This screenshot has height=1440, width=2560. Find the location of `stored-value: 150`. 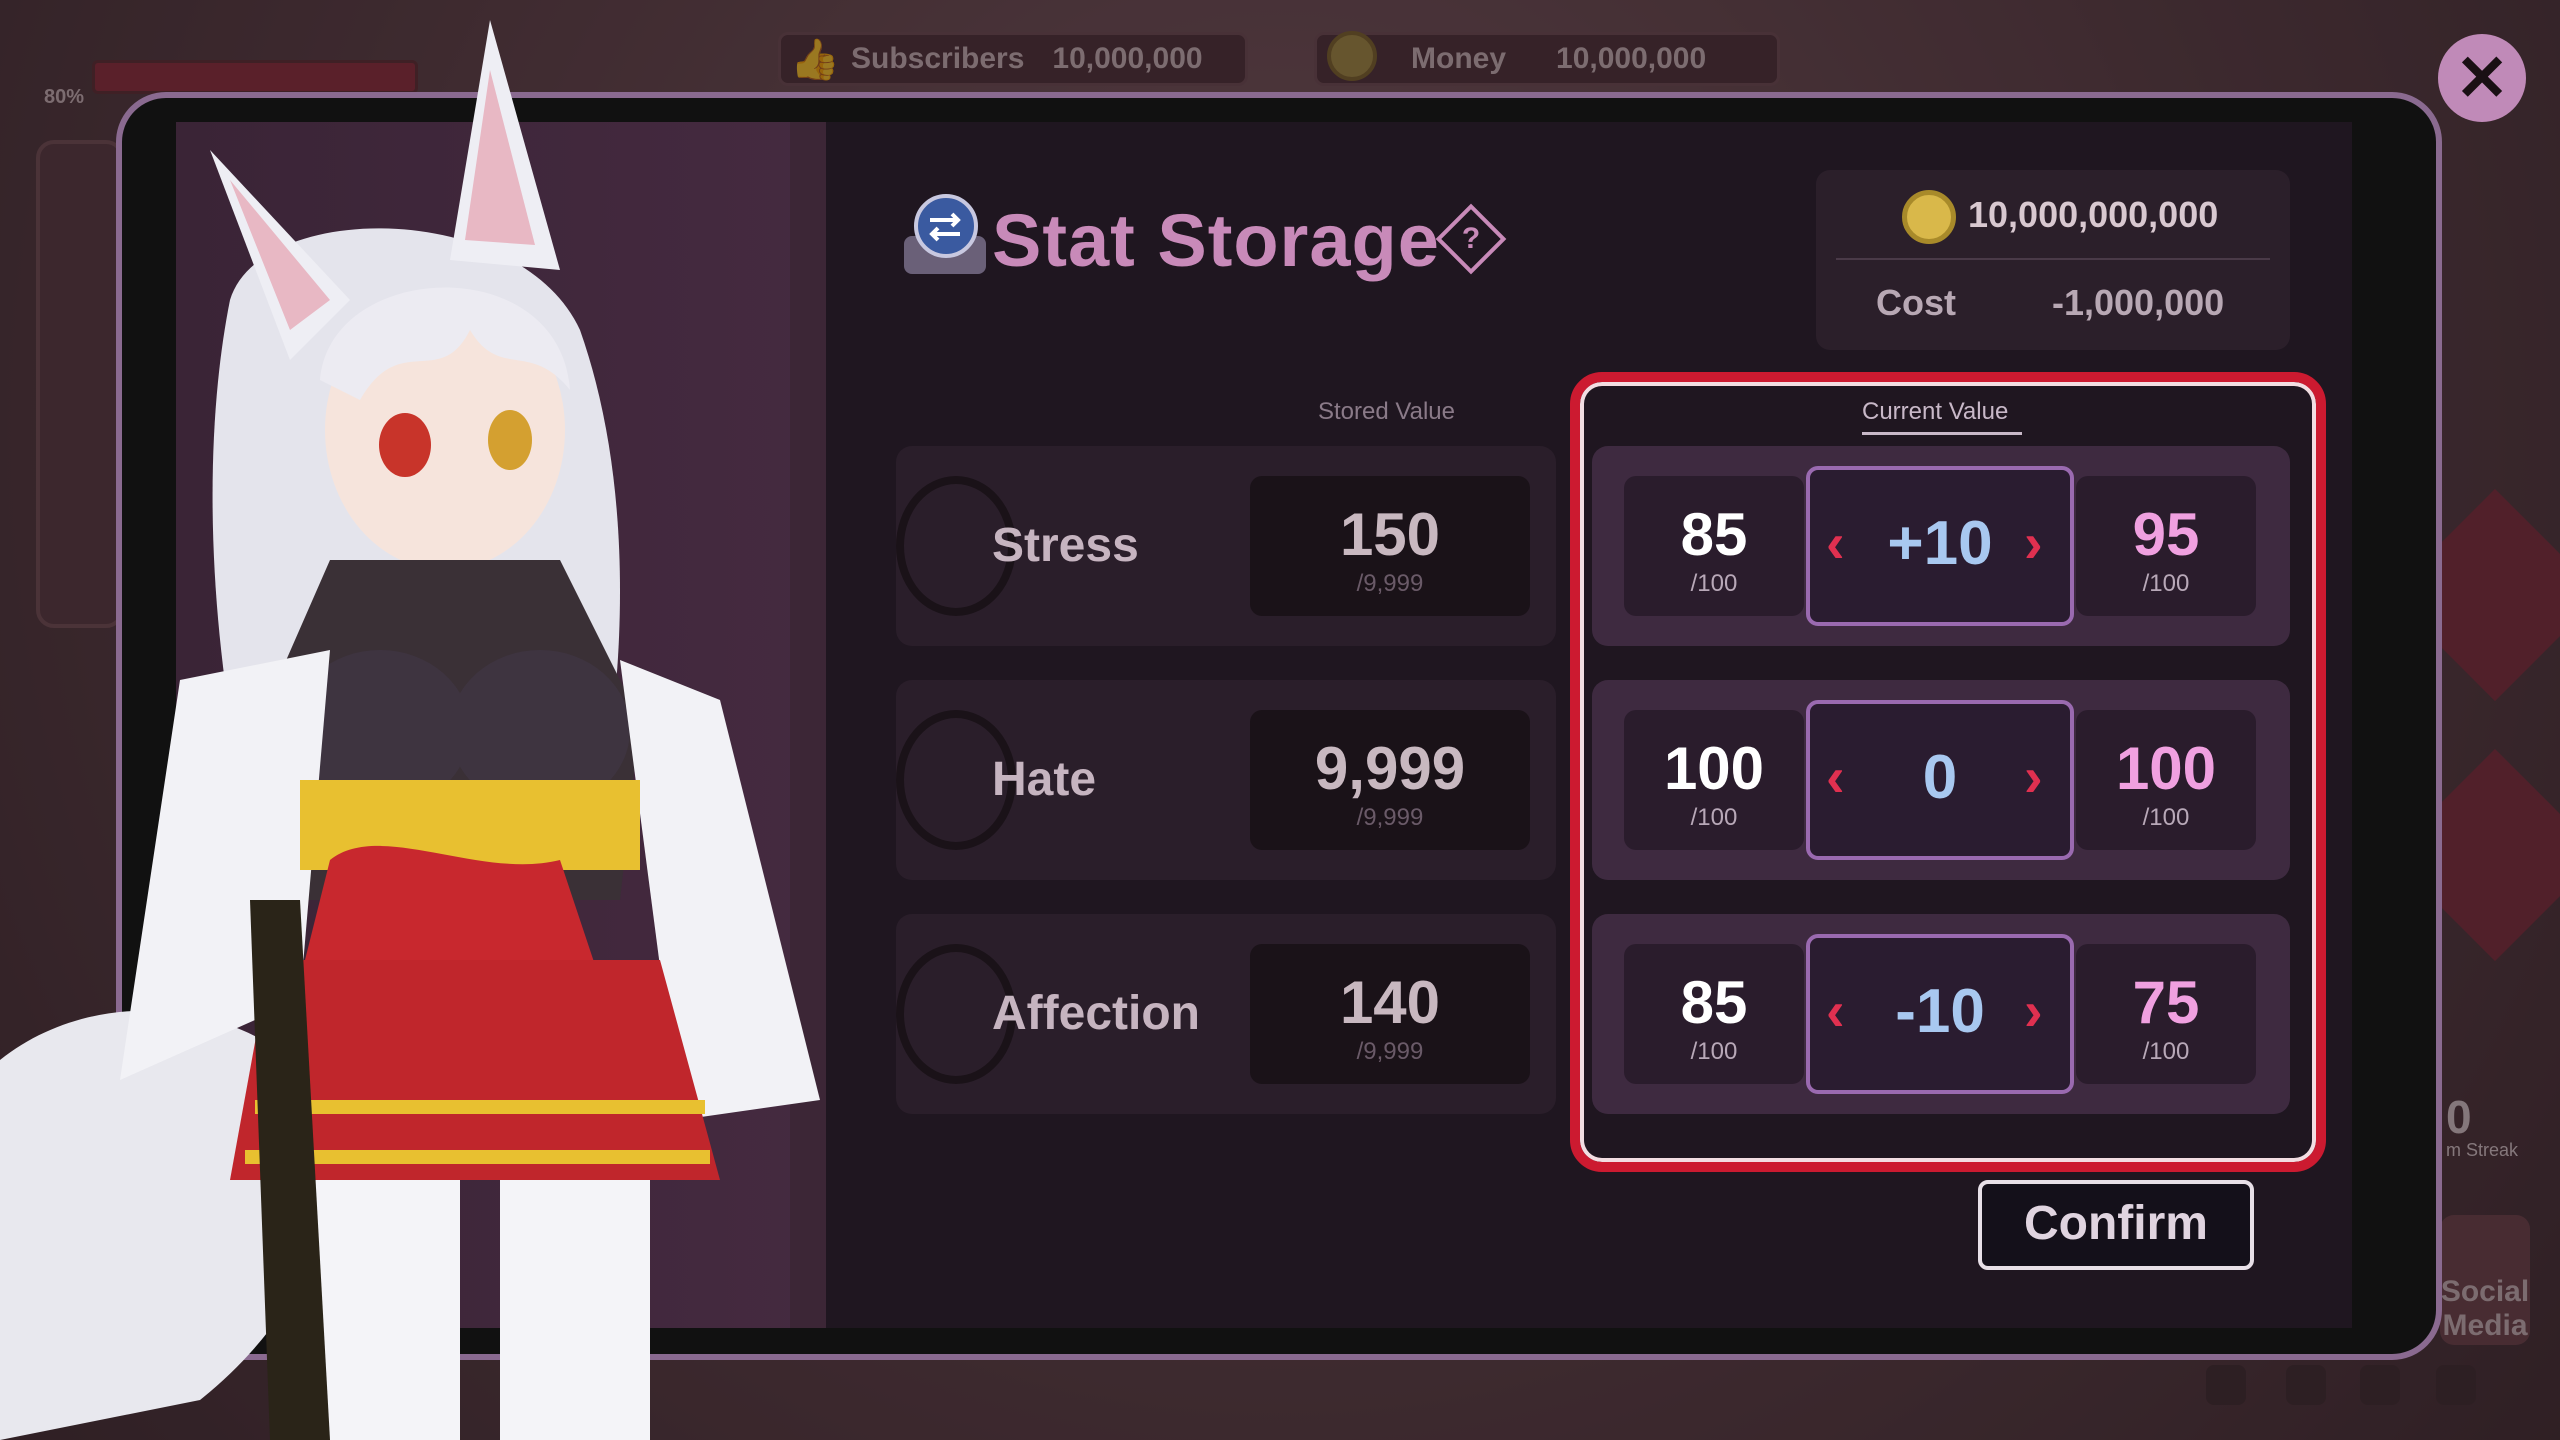

stored-value: 150 is located at coordinates (1390, 534).